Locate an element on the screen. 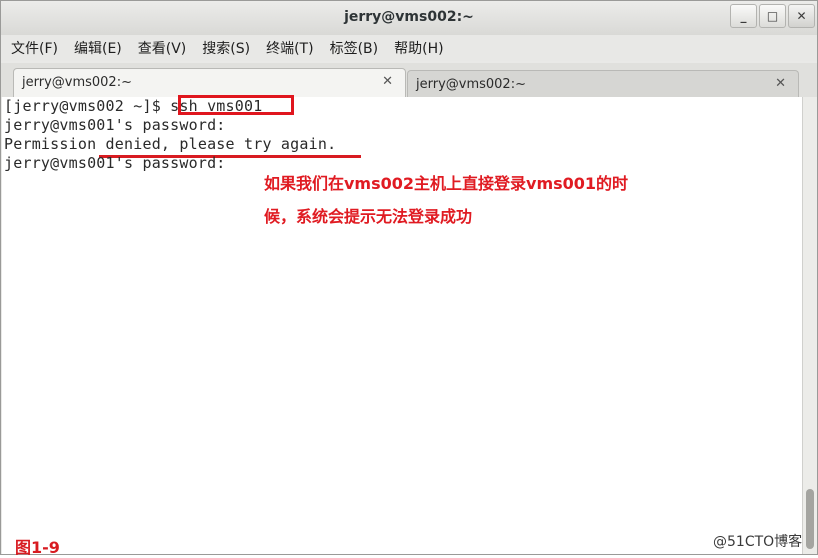 The image size is (818, 558). menu-search: 搜索(S) is located at coordinates (226, 48).